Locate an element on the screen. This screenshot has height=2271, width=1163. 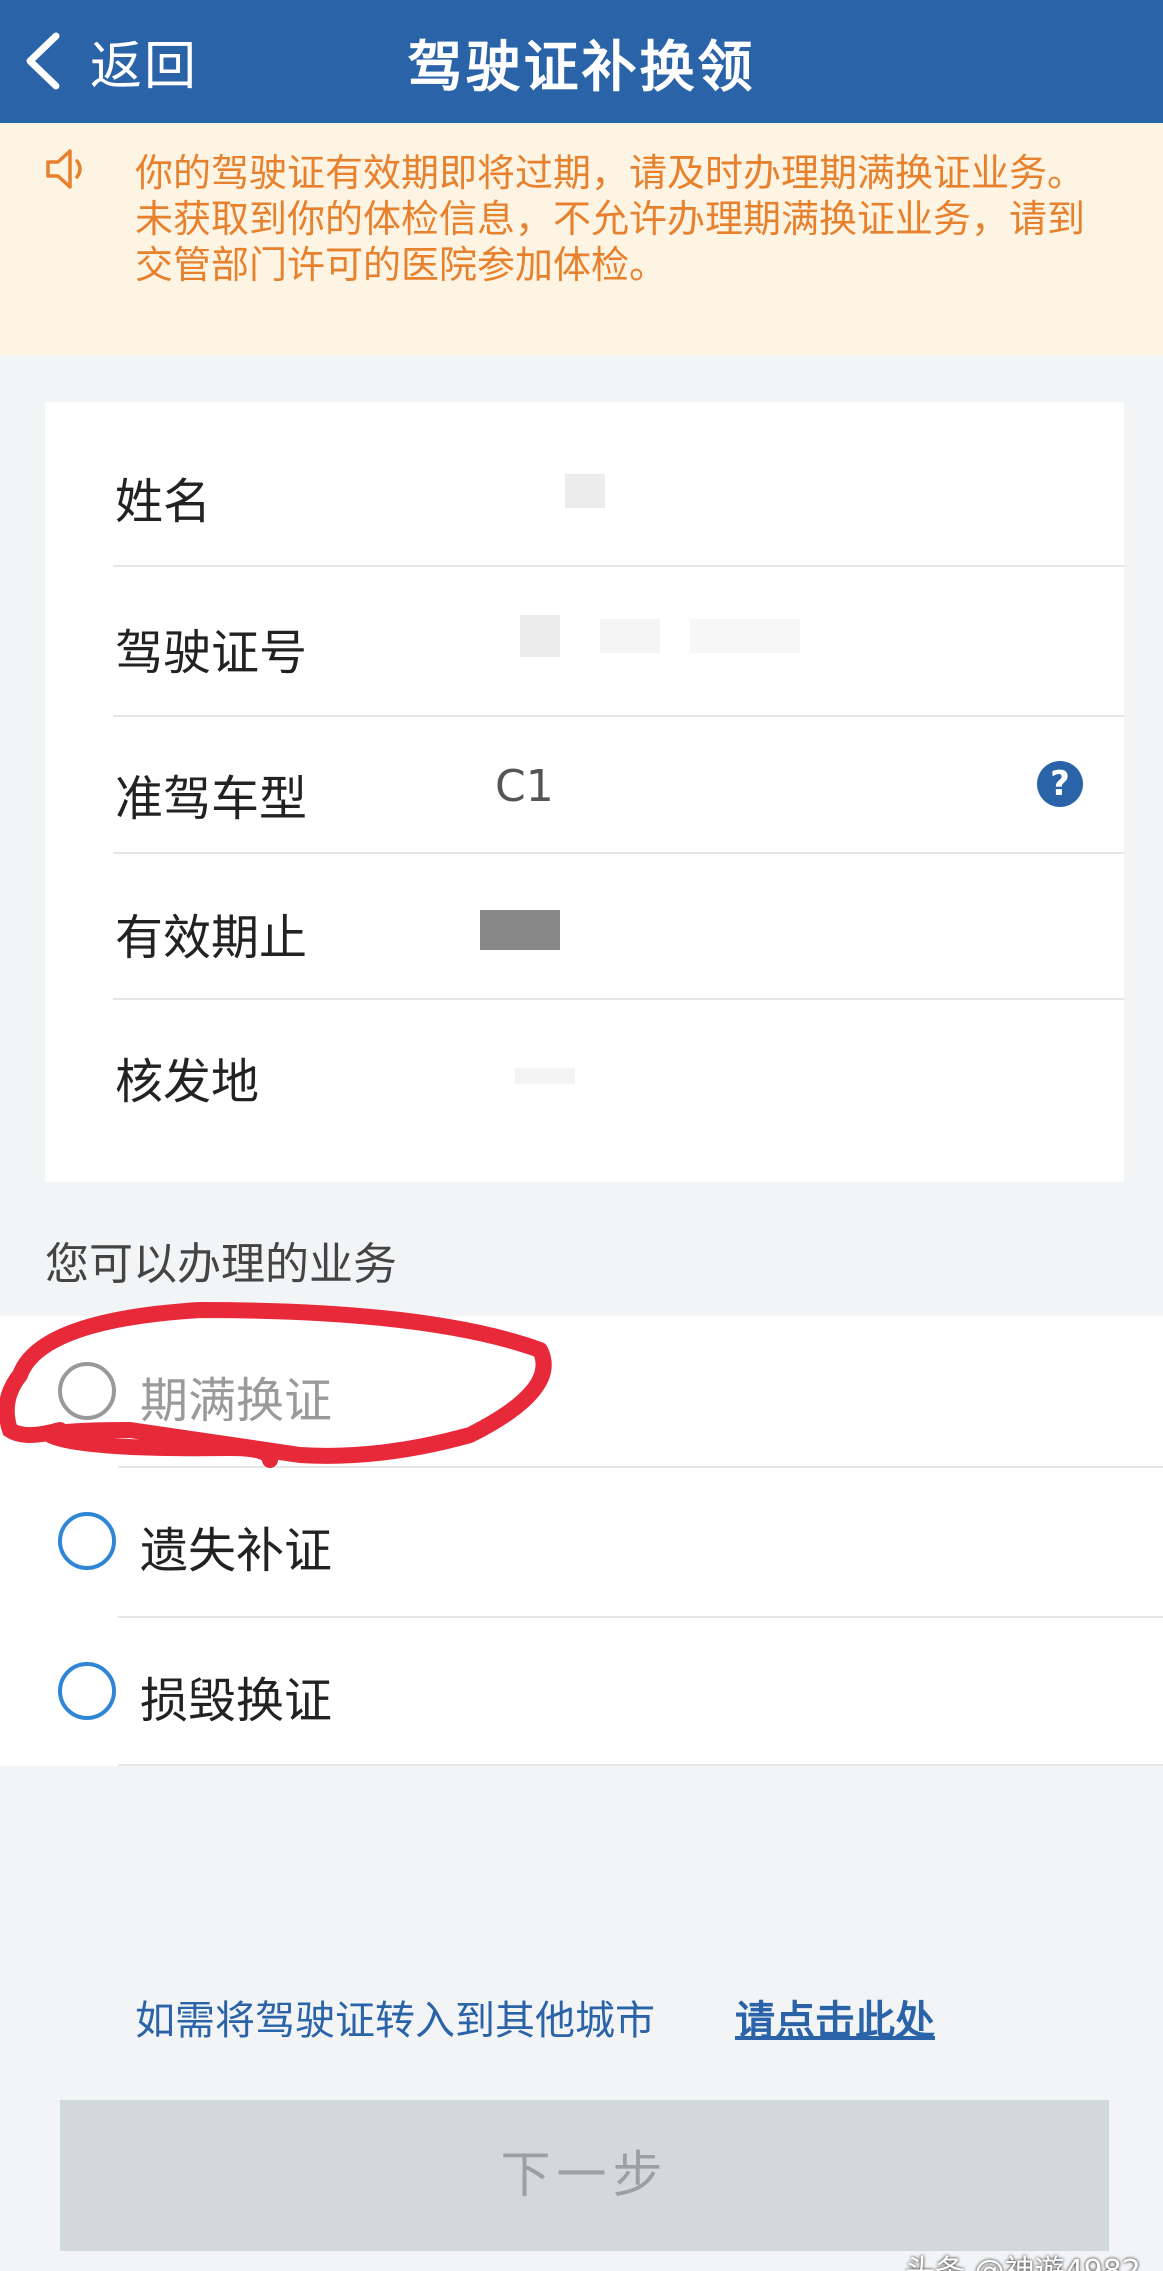
next-button: 下一步 is located at coordinates (584, 2175).